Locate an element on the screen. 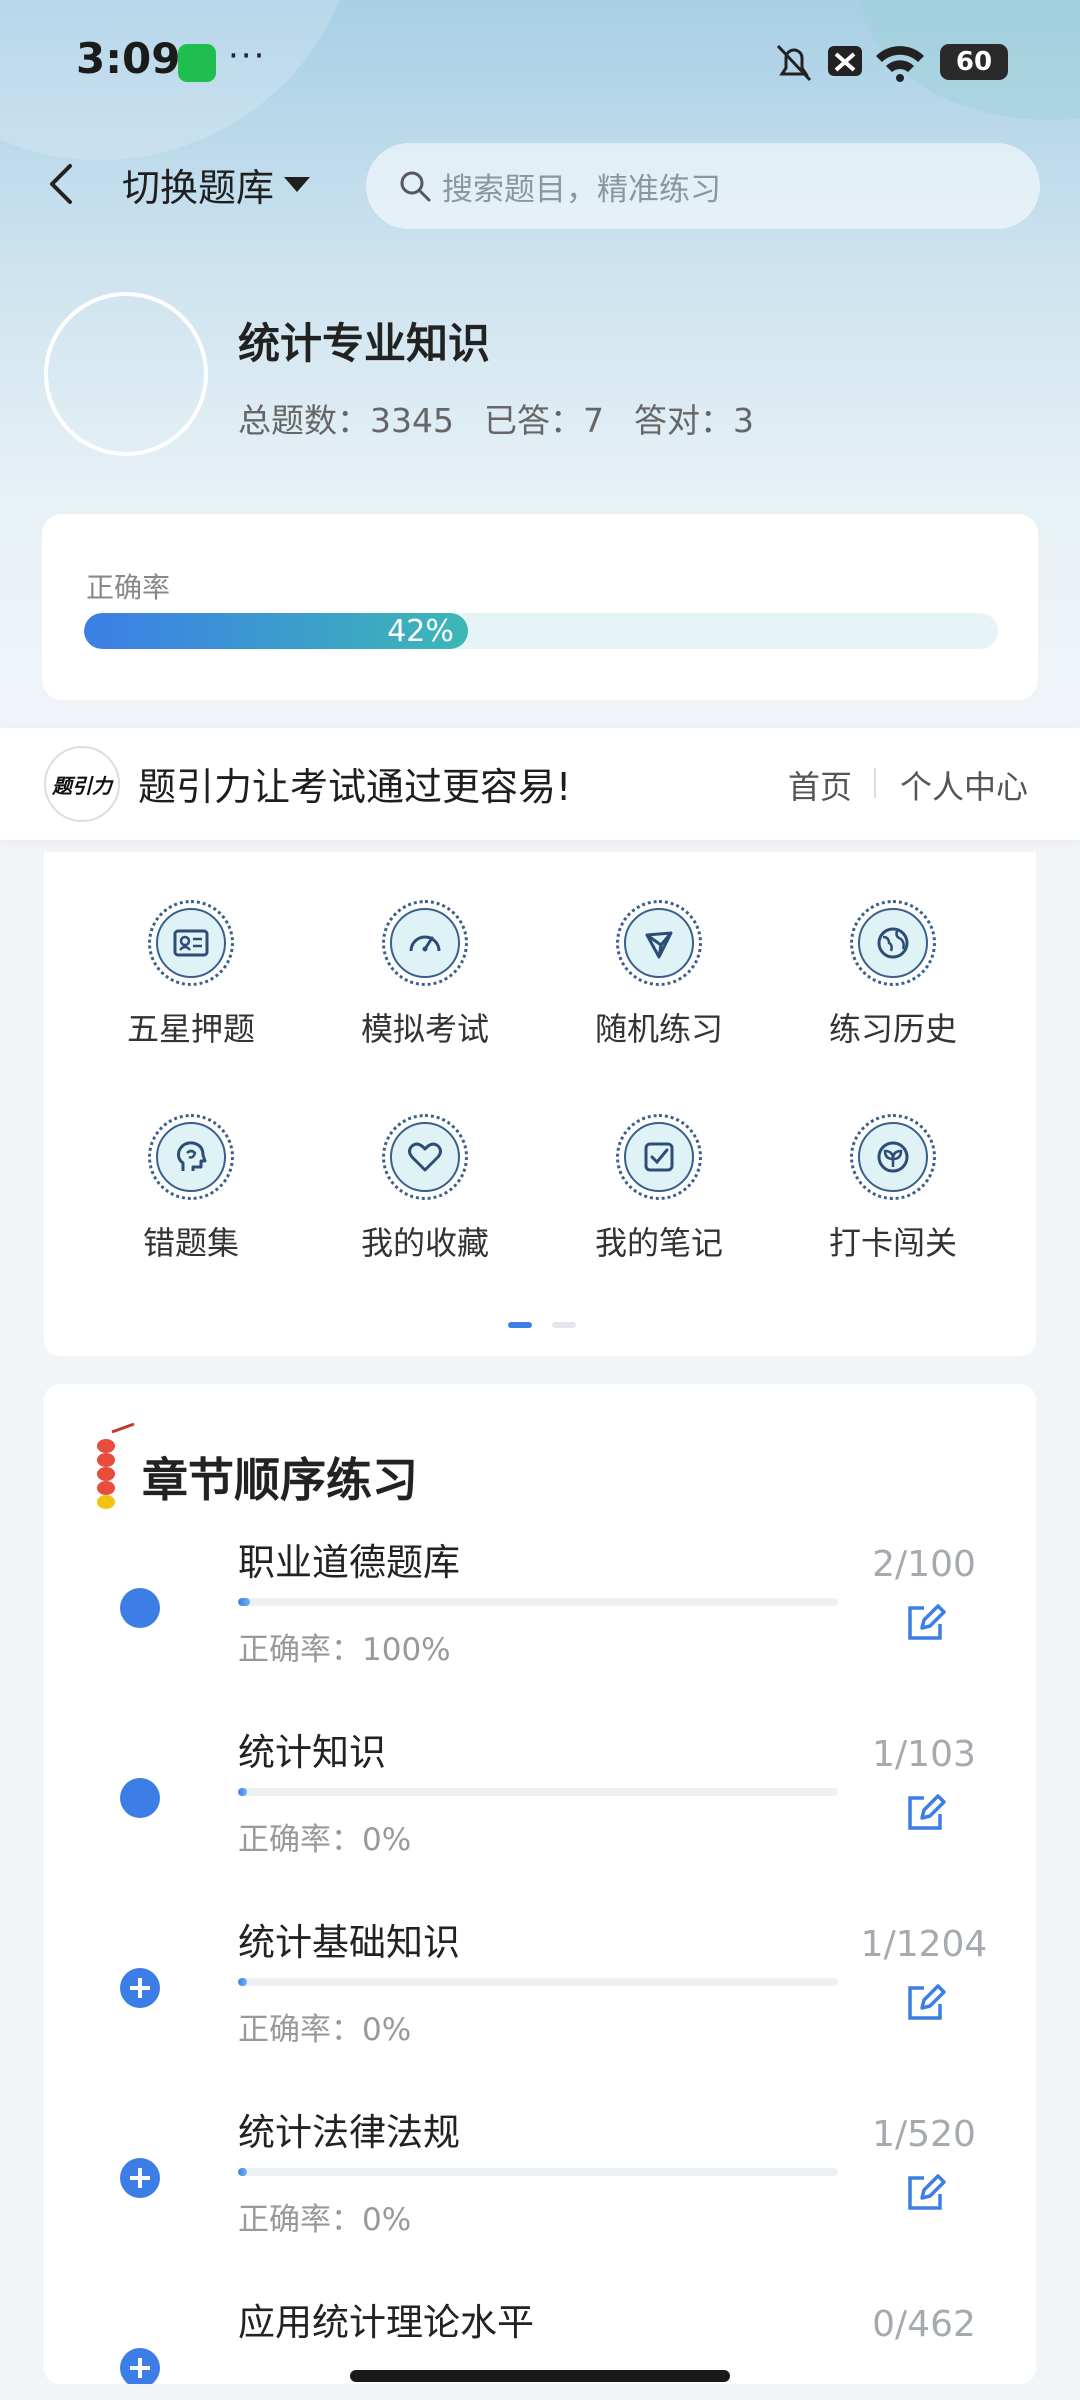 This screenshot has height=2400, width=1080. nav-user-center-link: 个人中心 is located at coordinates (964, 785).